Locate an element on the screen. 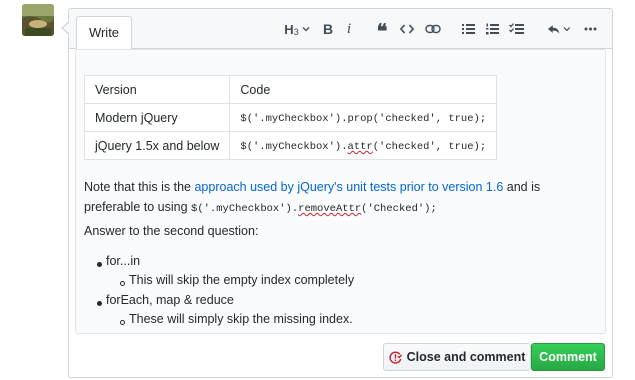 This screenshot has height=380, width=635. code-snippet: $('.myCheckbox').attr('checked', true); is located at coordinates (363, 147).